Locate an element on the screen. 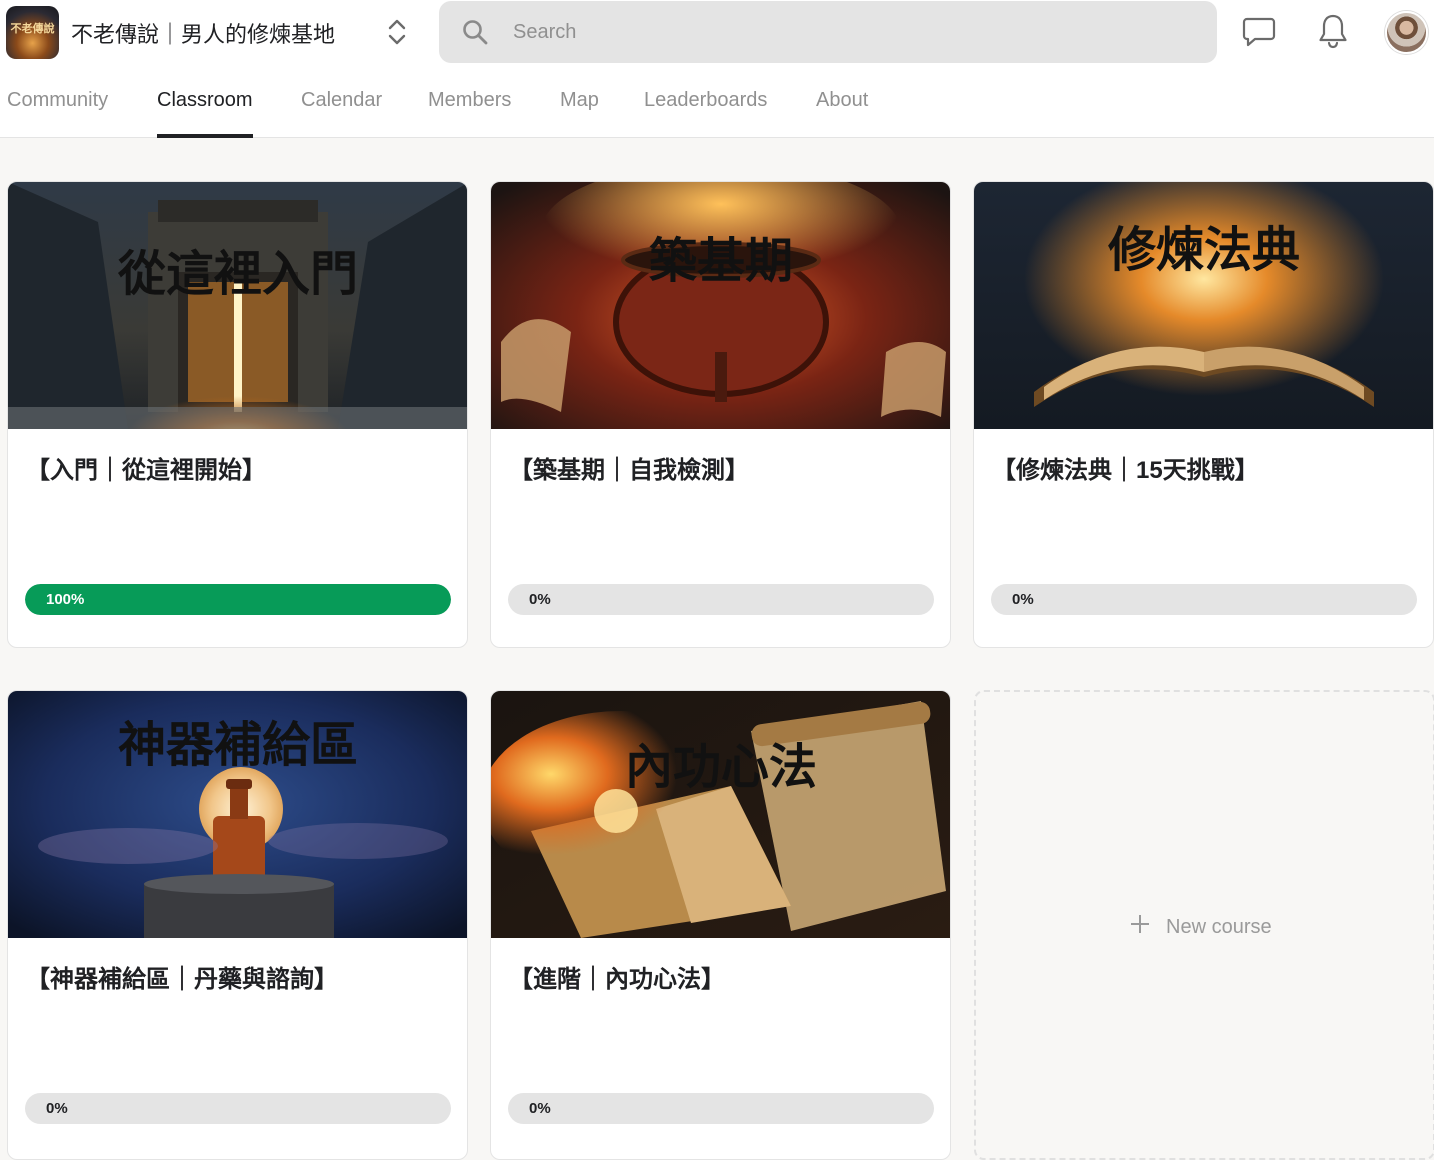 Image resolution: width=1434 pixels, height=1160 pixels. thumbnail-title: 築基期 is located at coordinates (721, 261).